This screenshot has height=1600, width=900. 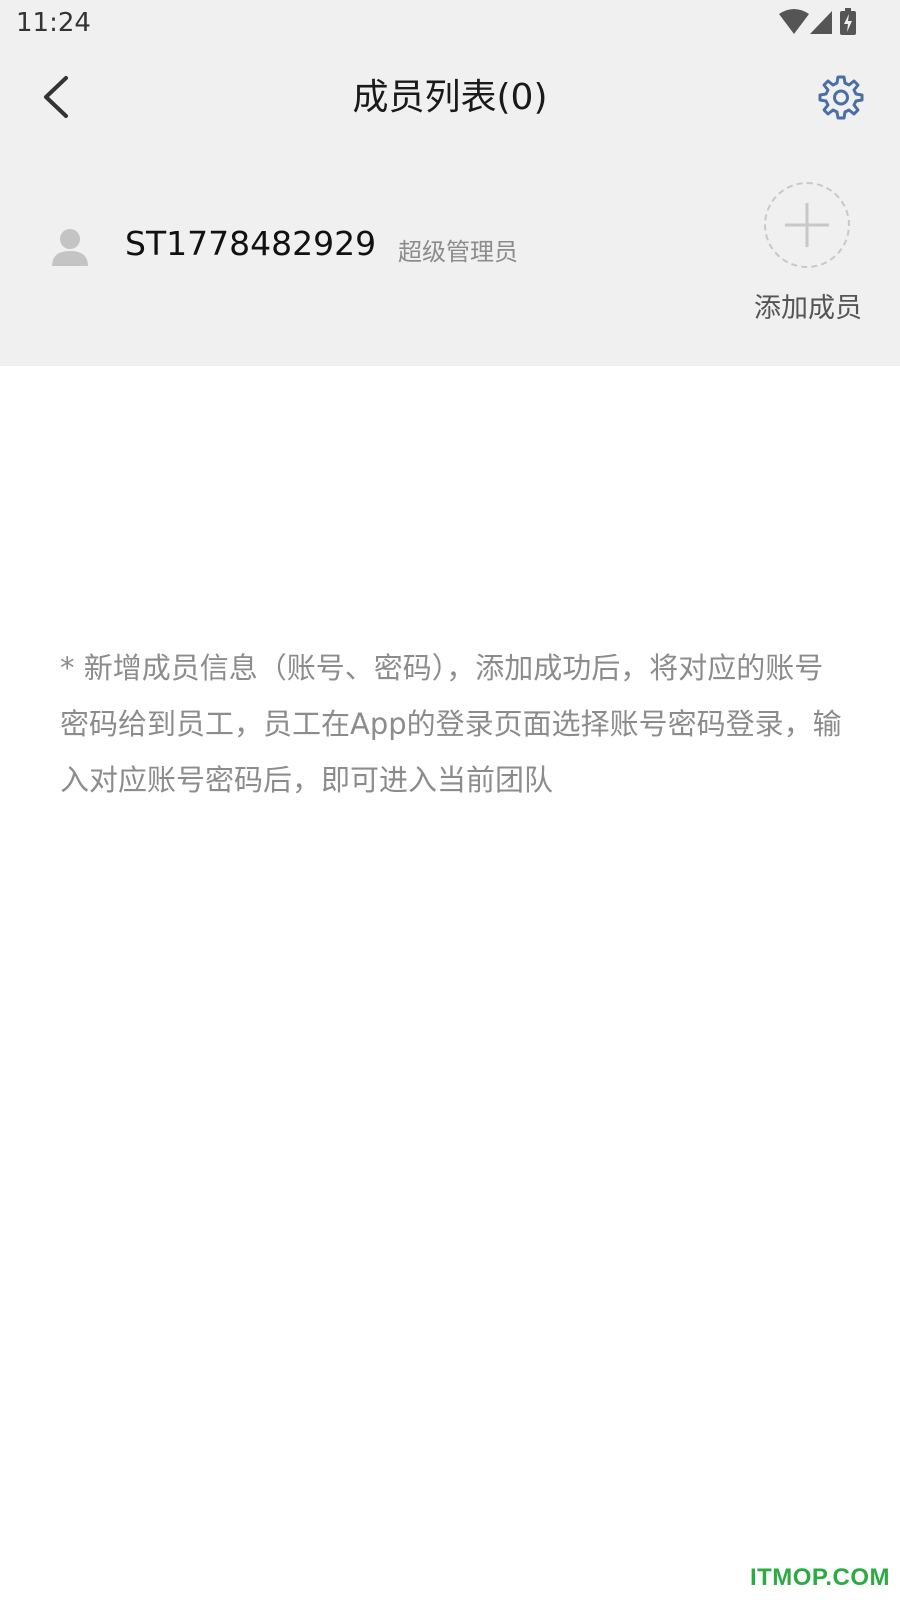 I want to click on wifi-icon, so click(x=794, y=21).